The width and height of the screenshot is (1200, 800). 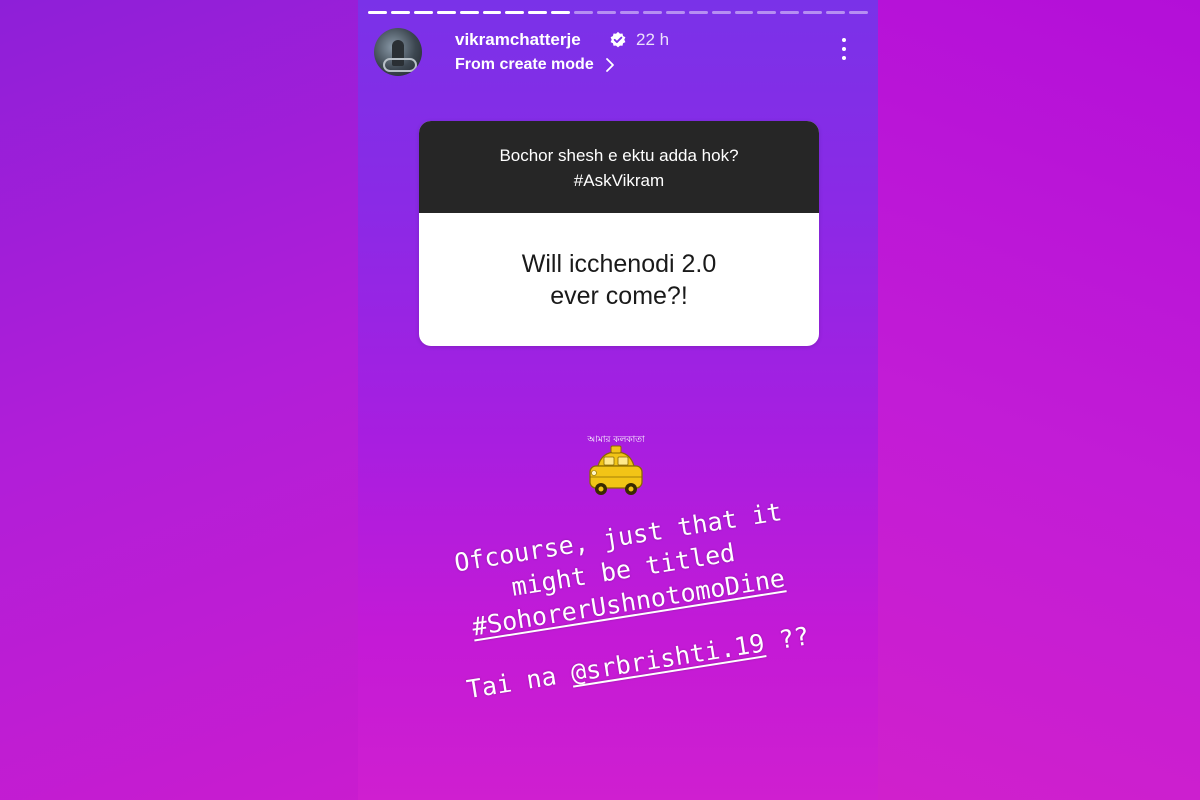 What do you see at coordinates (619, 180) in the screenshot?
I see `question-prompt-hashtag: #AskVikram` at bounding box center [619, 180].